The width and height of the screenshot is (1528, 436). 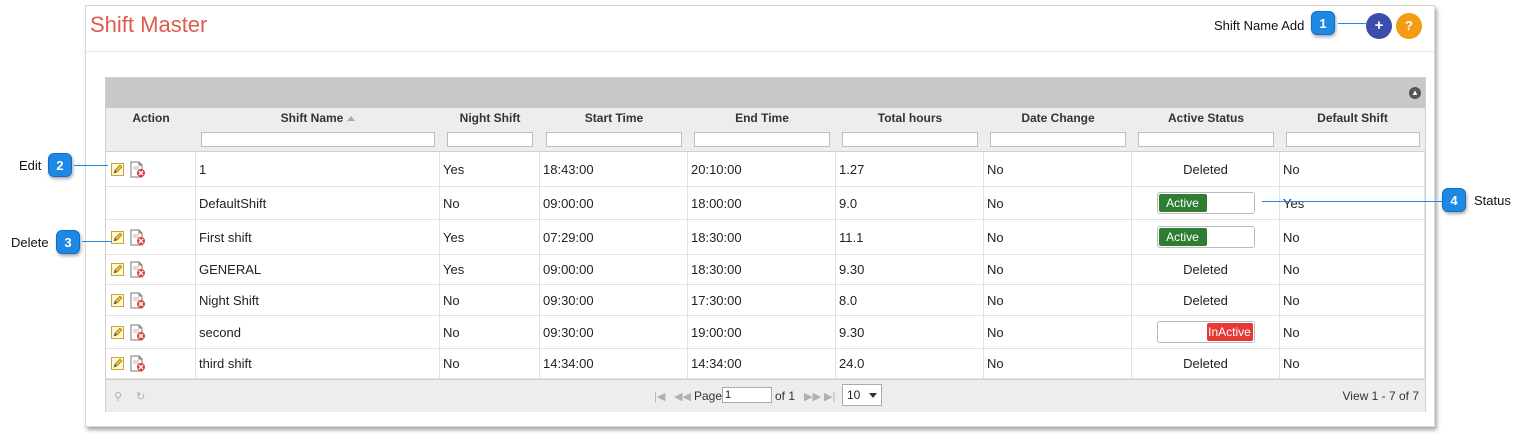 I want to click on filter-start-time, so click(x=614, y=139).